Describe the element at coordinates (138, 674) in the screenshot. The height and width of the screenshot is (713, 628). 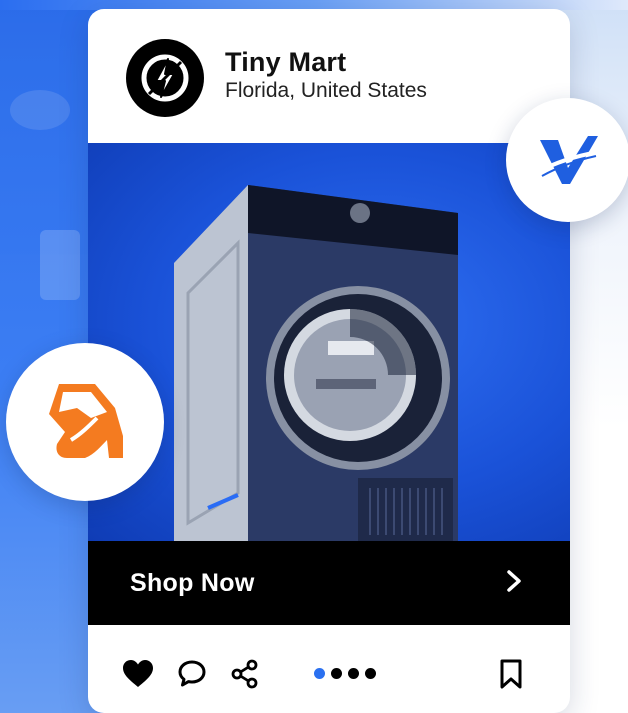
I see `heart-icon` at that location.